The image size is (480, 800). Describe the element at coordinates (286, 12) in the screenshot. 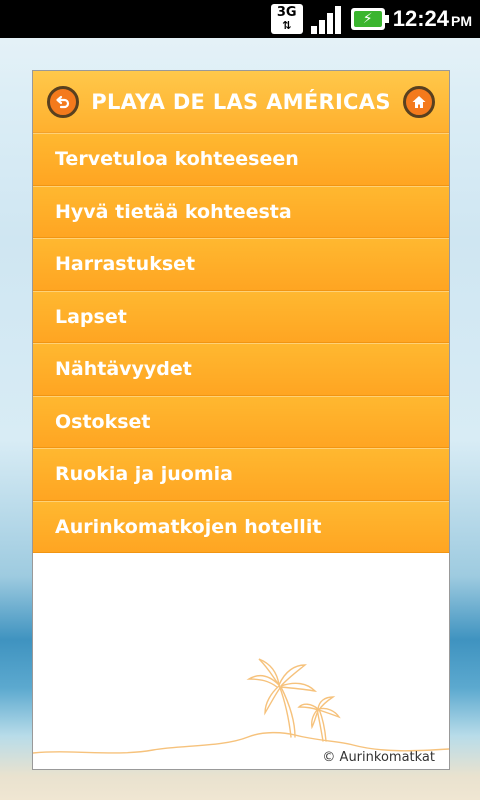

I see `network-type-label: 3G` at that location.